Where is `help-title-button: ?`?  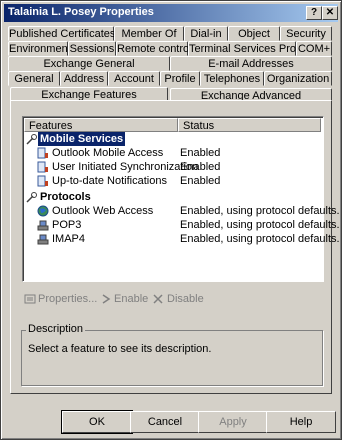
help-title-button: ? is located at coordinates (314, 13).